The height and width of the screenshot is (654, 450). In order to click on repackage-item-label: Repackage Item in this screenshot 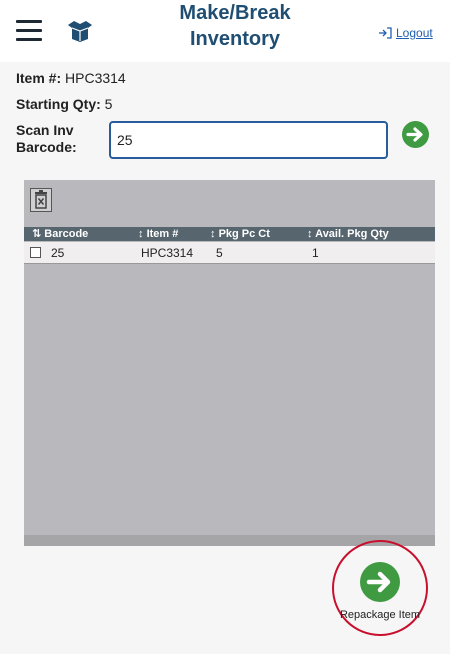, I will do `click(380, 615)`.